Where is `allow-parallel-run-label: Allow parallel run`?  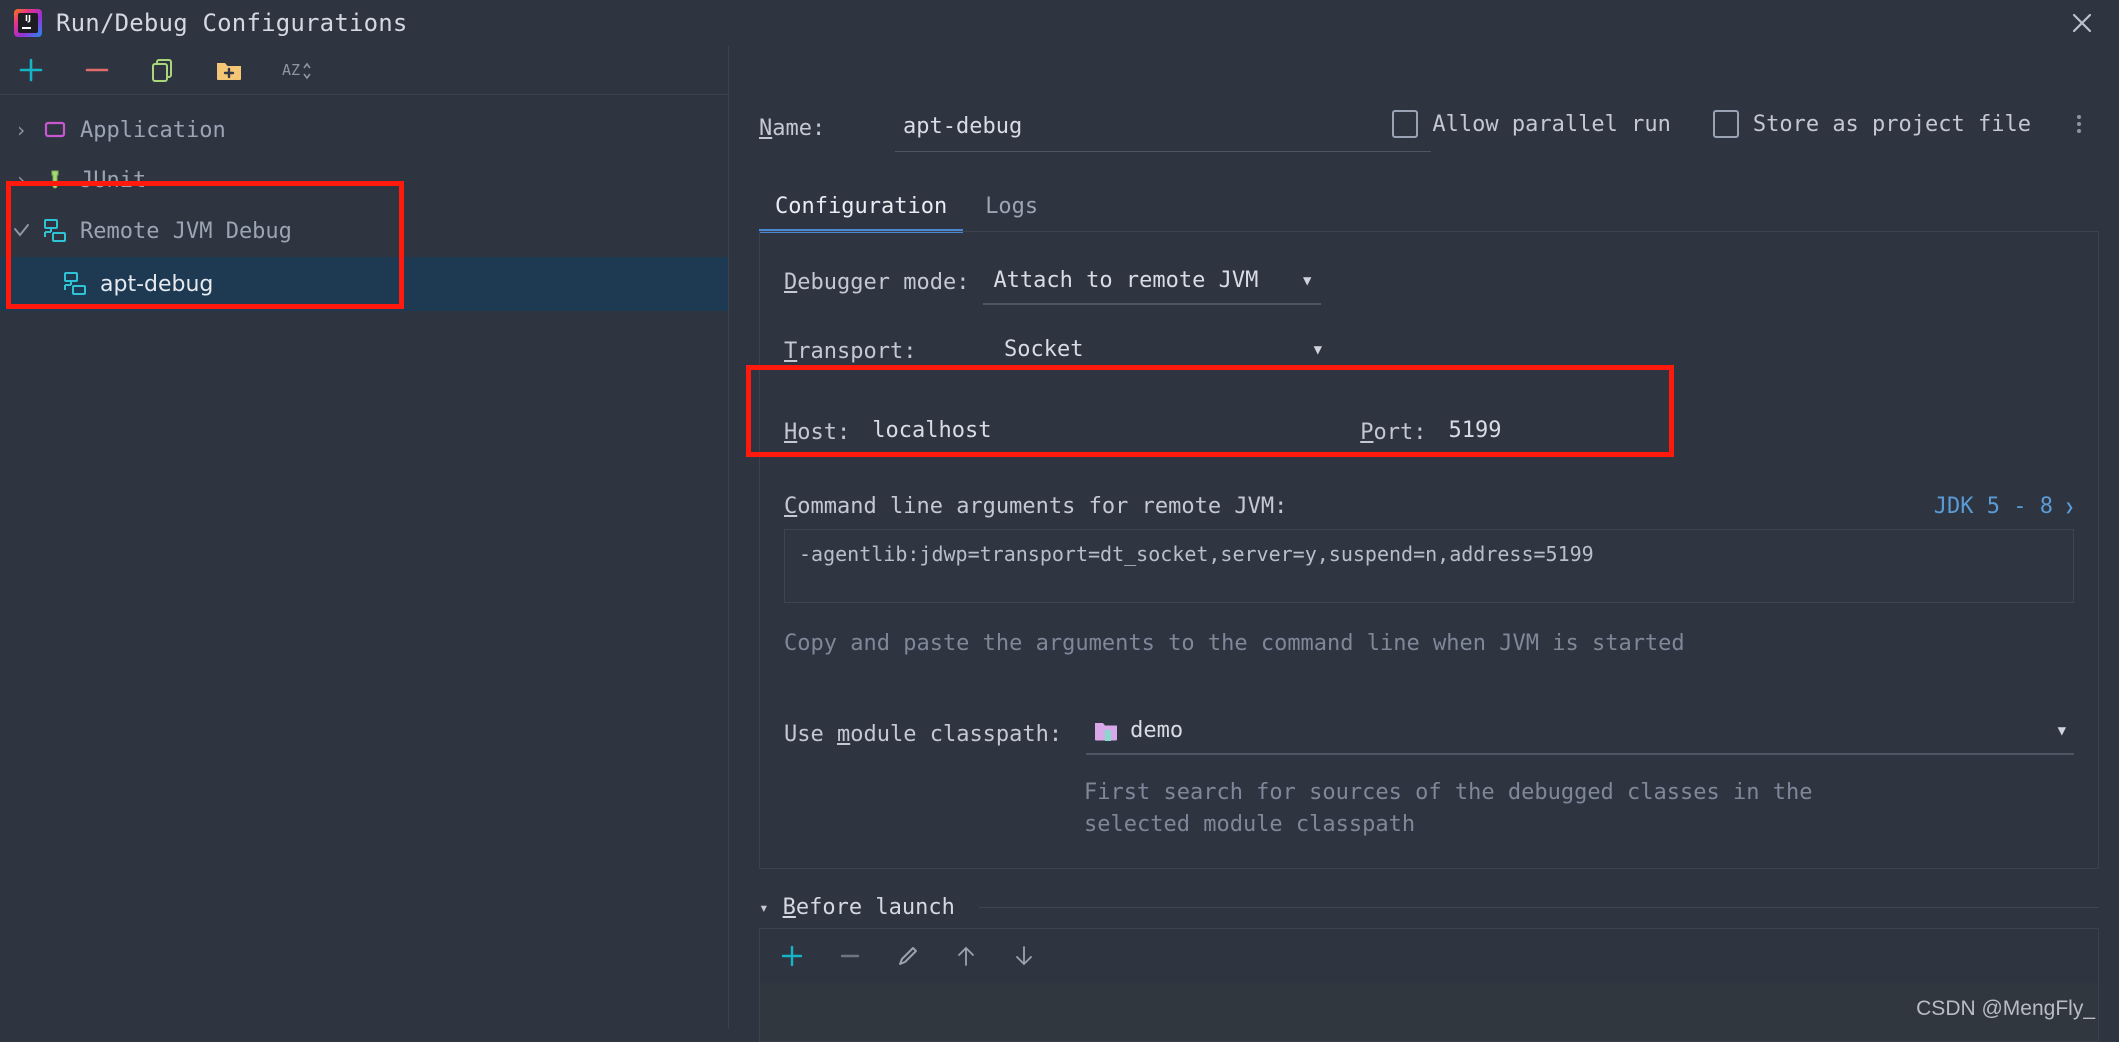 allow-parallel-run-label: Allow parallel run is located at coordinates (1551, 124).